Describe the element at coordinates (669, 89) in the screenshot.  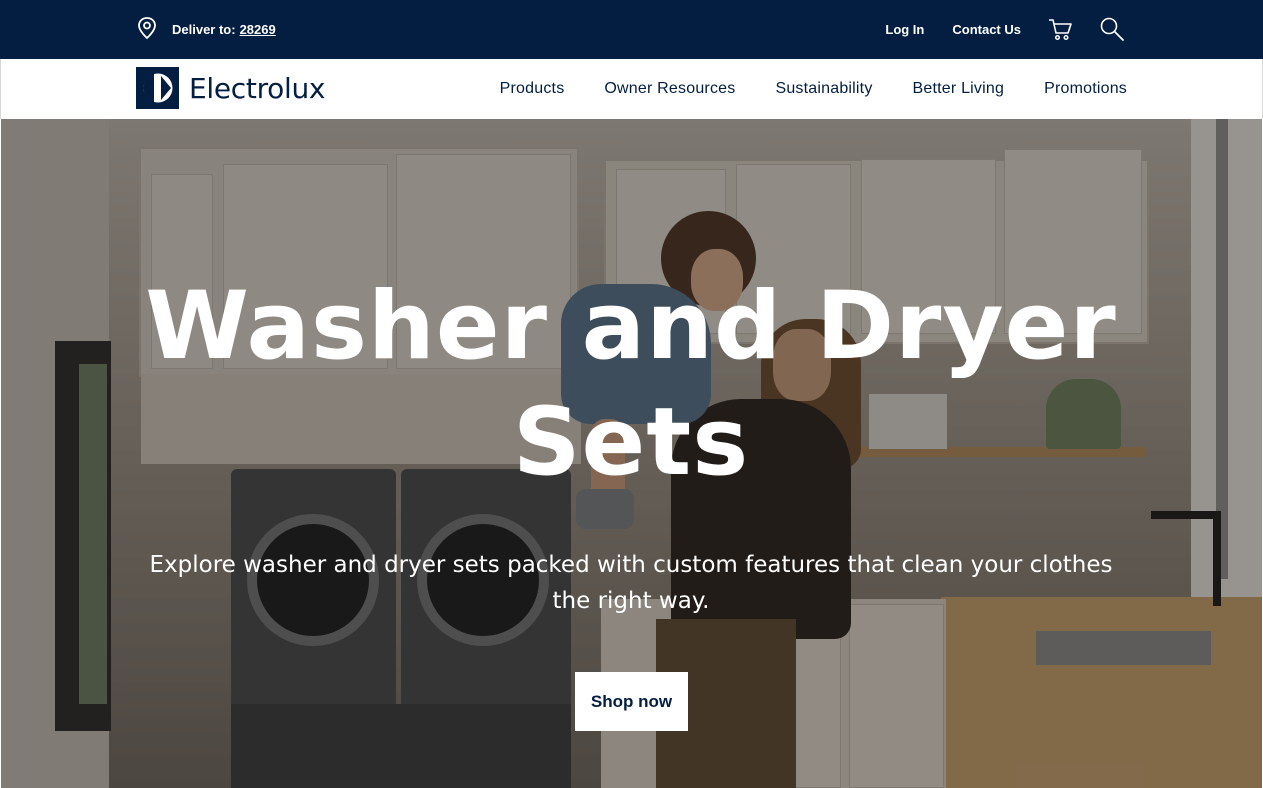
I see `nav-item-owner-resources: Owner Resources` at that location.